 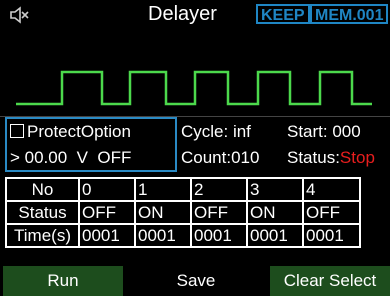 I want to click on keep-badge: KEEP, so click(x=283, y=14).